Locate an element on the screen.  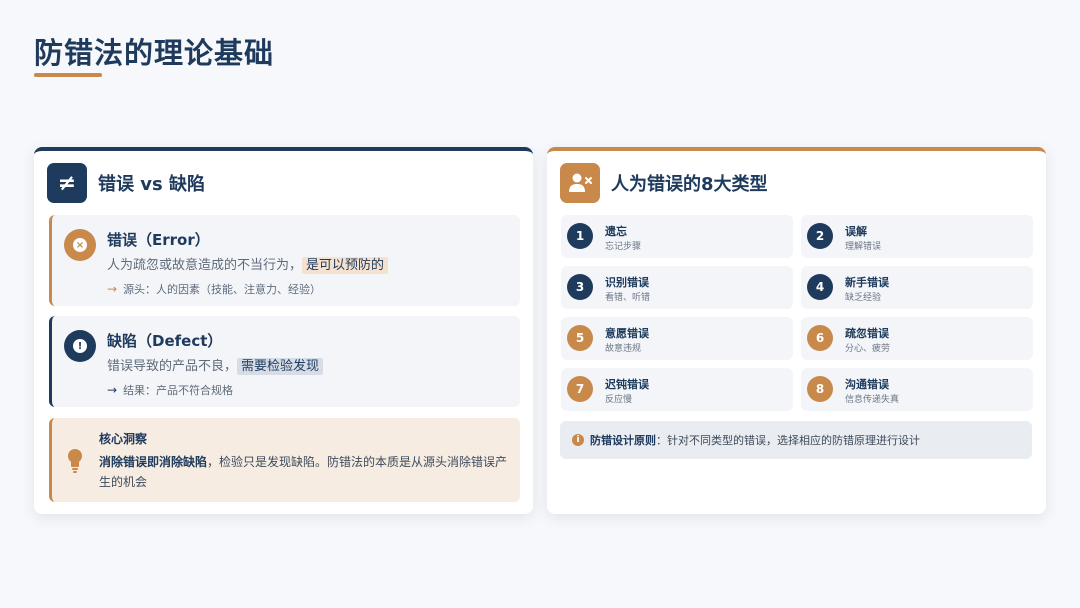
type-number-badge: 3 is located at coordinates (580, 287).